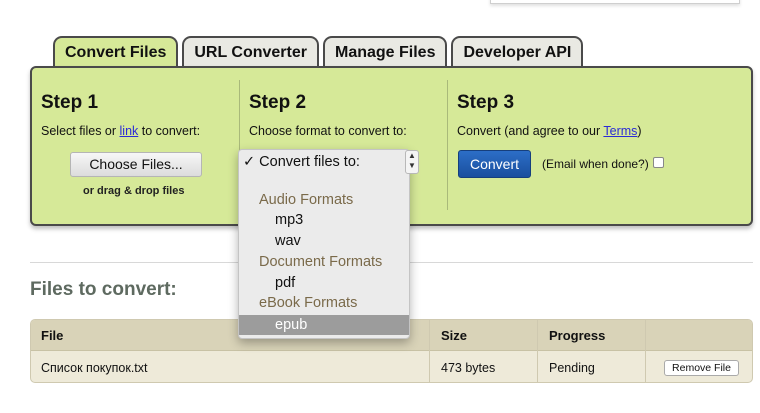 This screenshot has height=413, width=760. What do you see at coordinates (454, 335) in the screenshot?
I see `column-header-size: Size` at bounding box center [454, 335].